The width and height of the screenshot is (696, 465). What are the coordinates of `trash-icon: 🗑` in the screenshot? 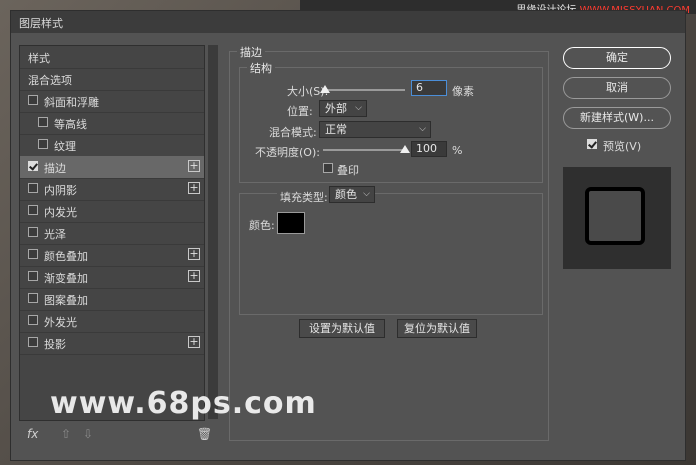 It's located at (204, 434).